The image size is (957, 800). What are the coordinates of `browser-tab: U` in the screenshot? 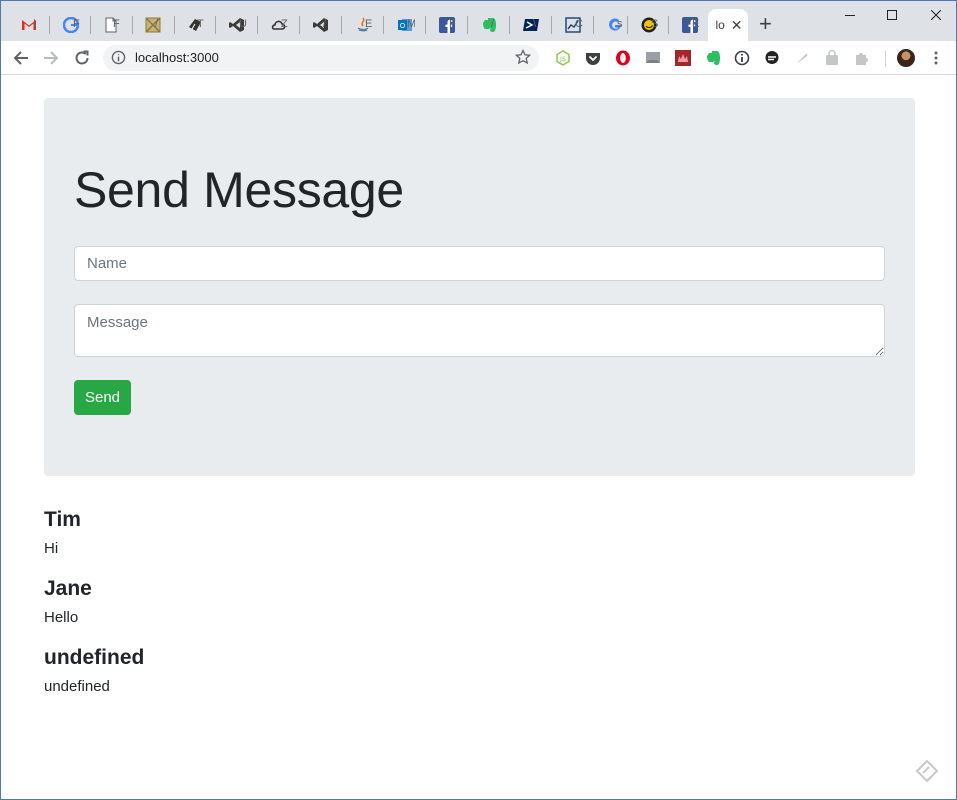 It's located at (237, 25).